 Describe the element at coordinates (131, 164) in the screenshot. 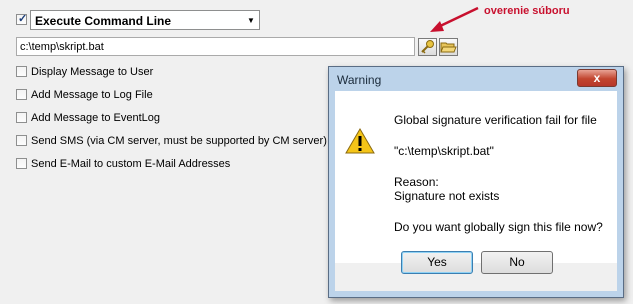

I see `option-label: Send E-Mail to custom E-Mail Addresses` at that location.